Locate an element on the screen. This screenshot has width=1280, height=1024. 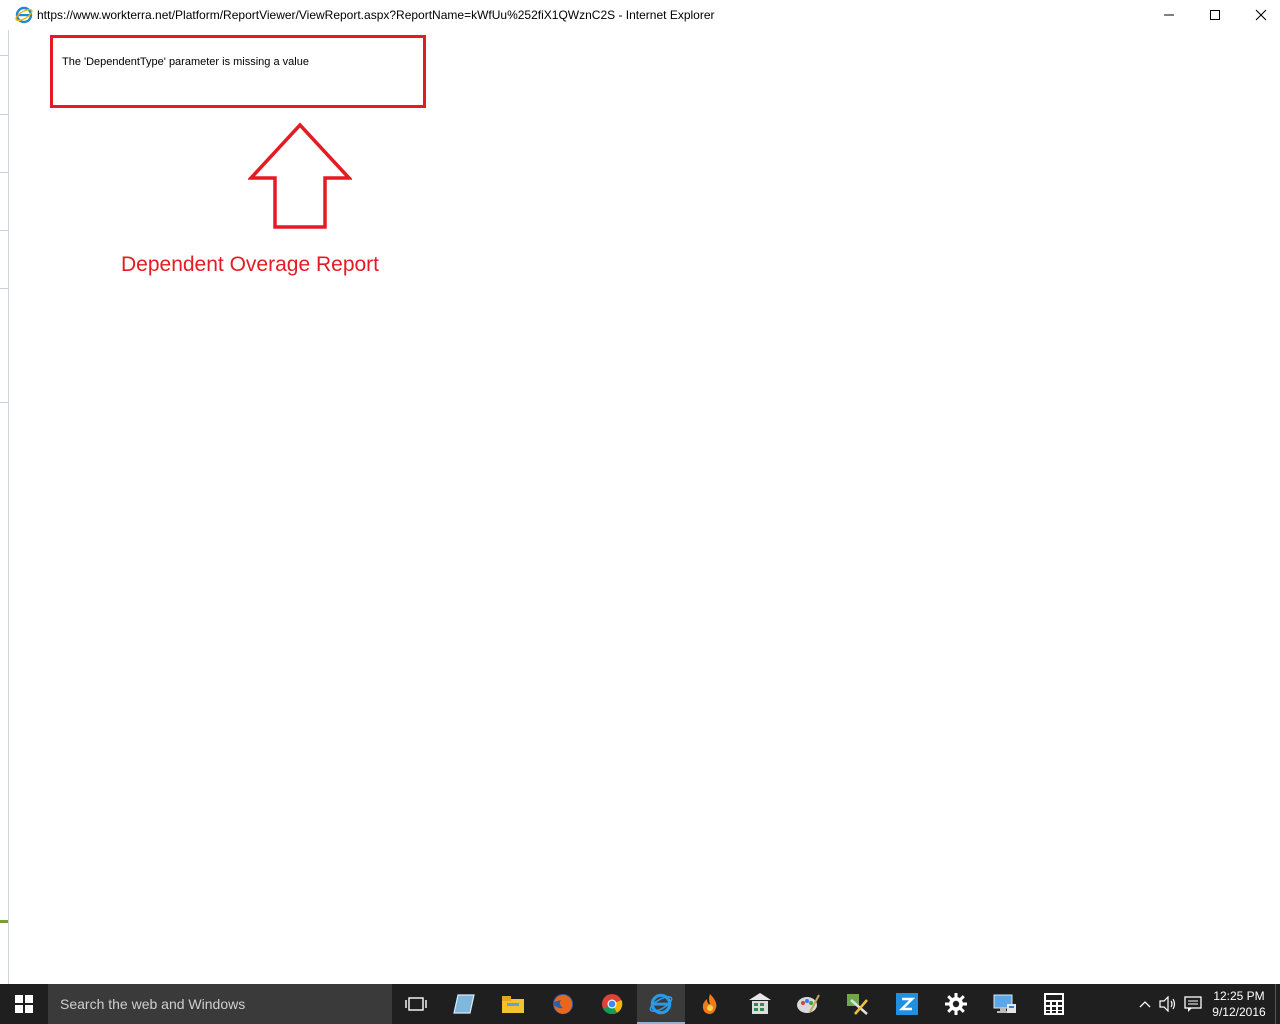
tools-icon is located at coordinates (857, 1004).